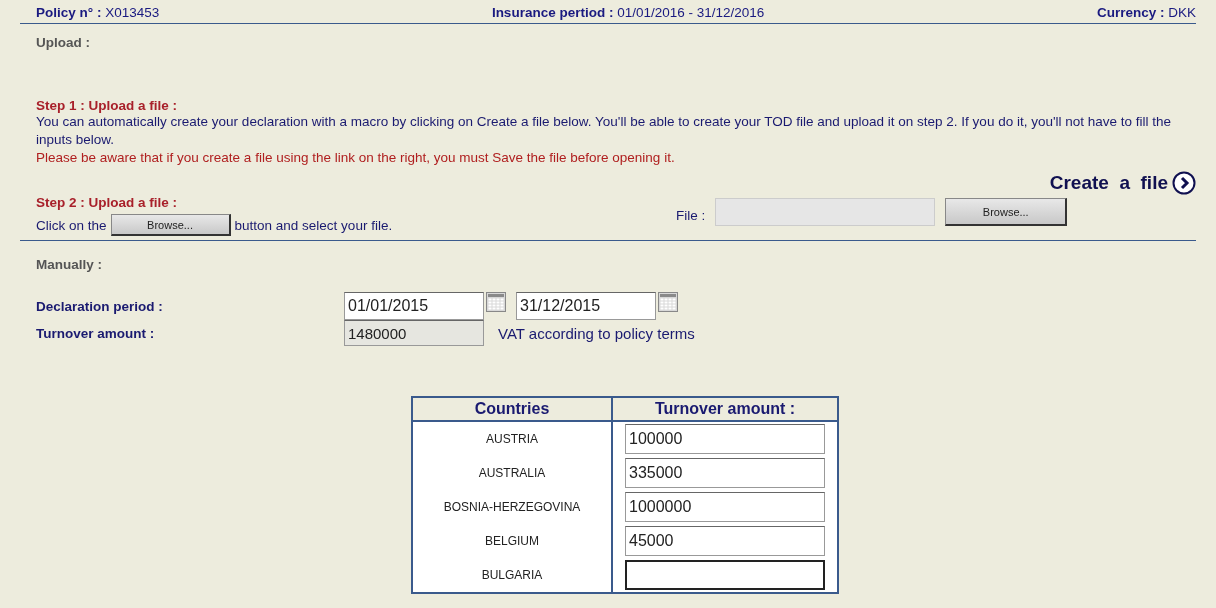 Image resolution: width=1216 pixels, height=608 pixels. Describe the element at coordinates (725, 409) in the screenshot. I see `column-header: Turnover amount :` at that location.